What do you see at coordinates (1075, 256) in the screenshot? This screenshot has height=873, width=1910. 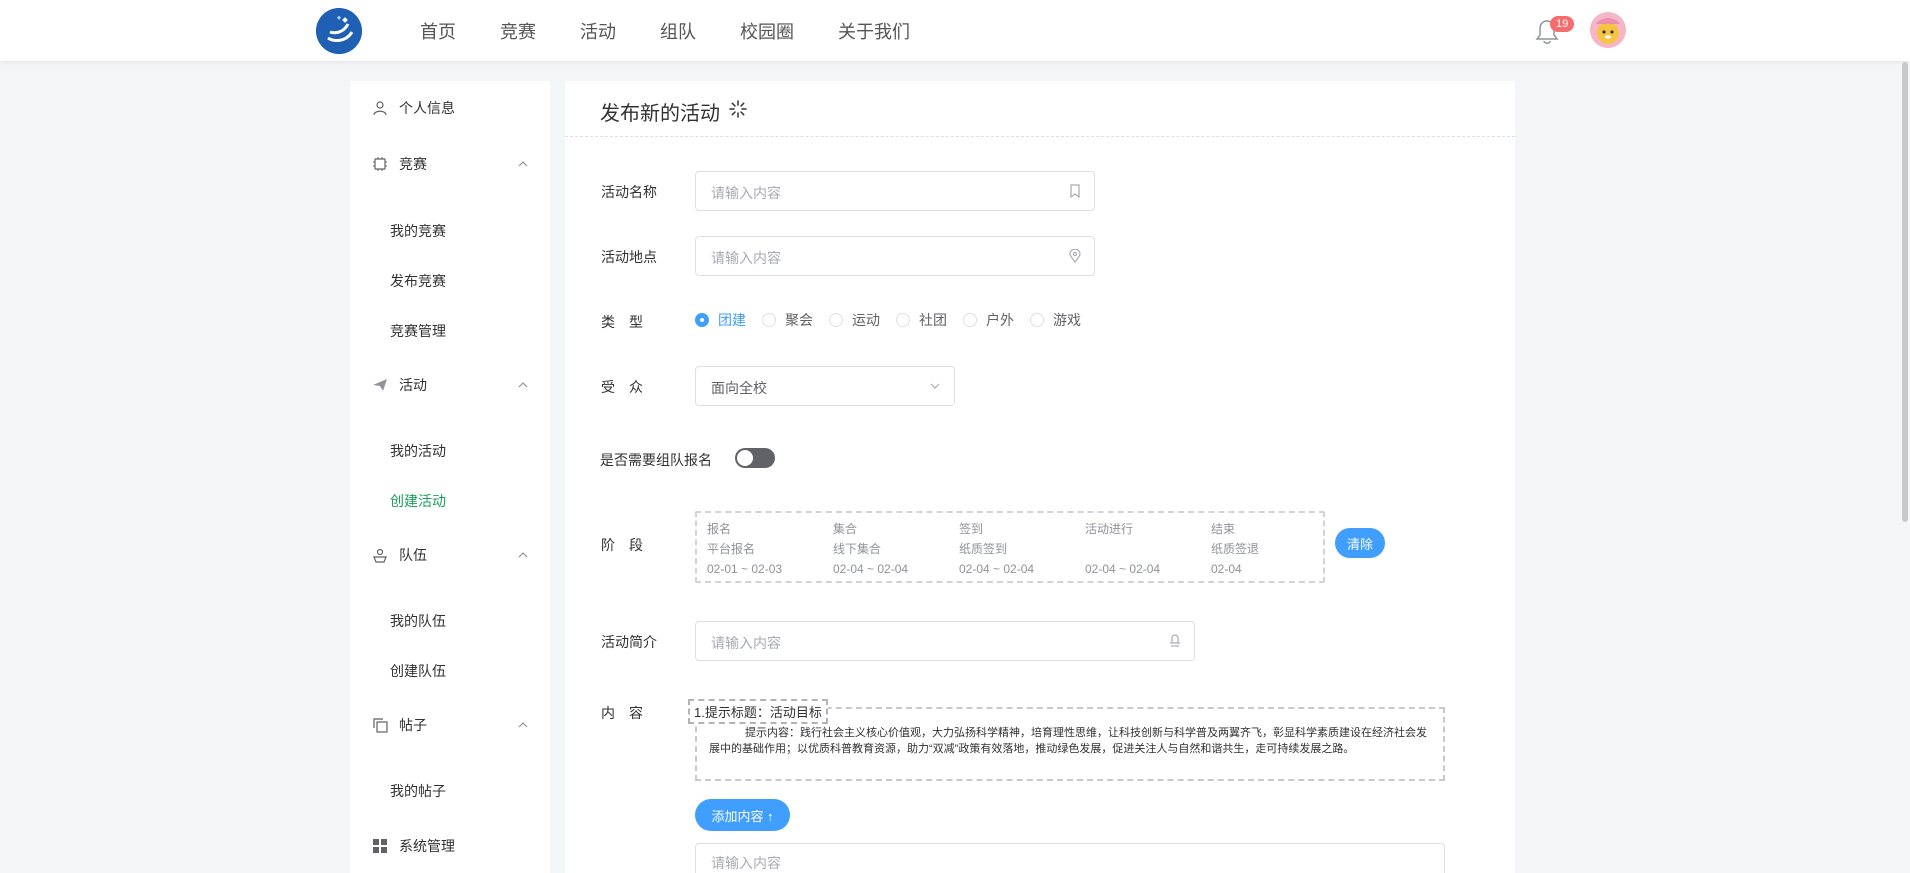 I see `location-icon` at bounding box center [1075, 256].